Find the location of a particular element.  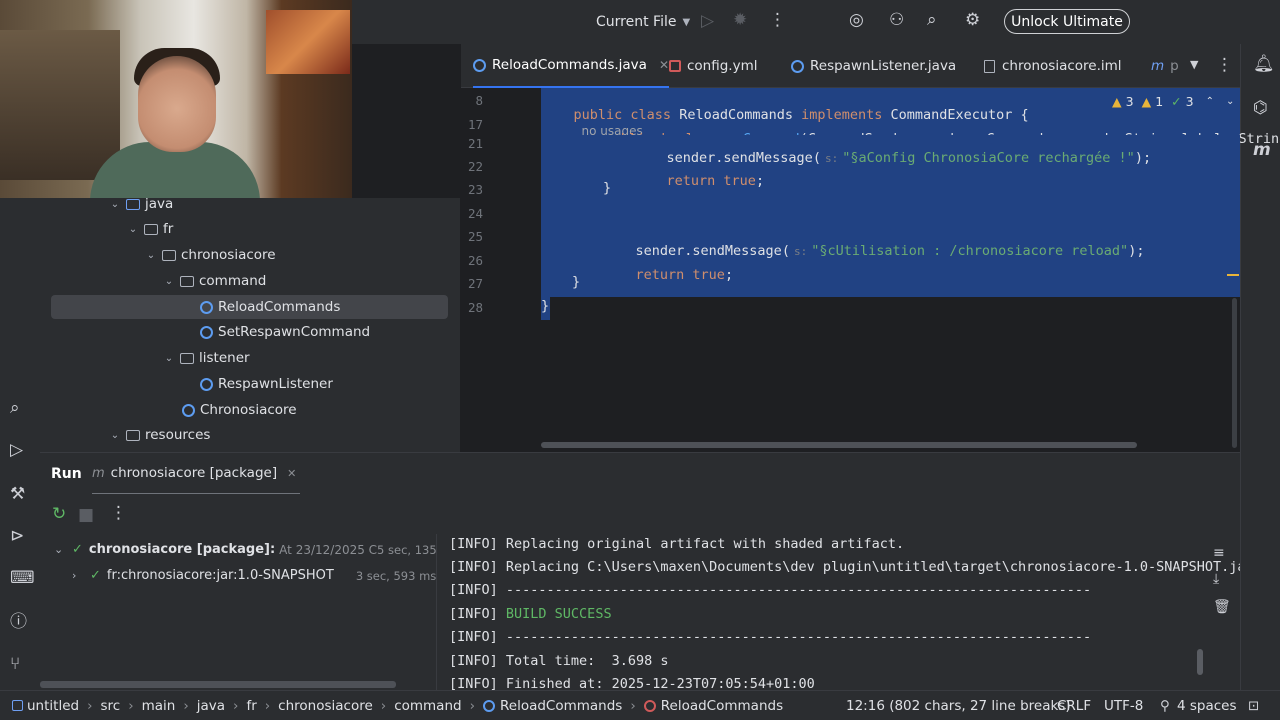

lock-icon: ⊡ is located at coordinates (1253, 706).